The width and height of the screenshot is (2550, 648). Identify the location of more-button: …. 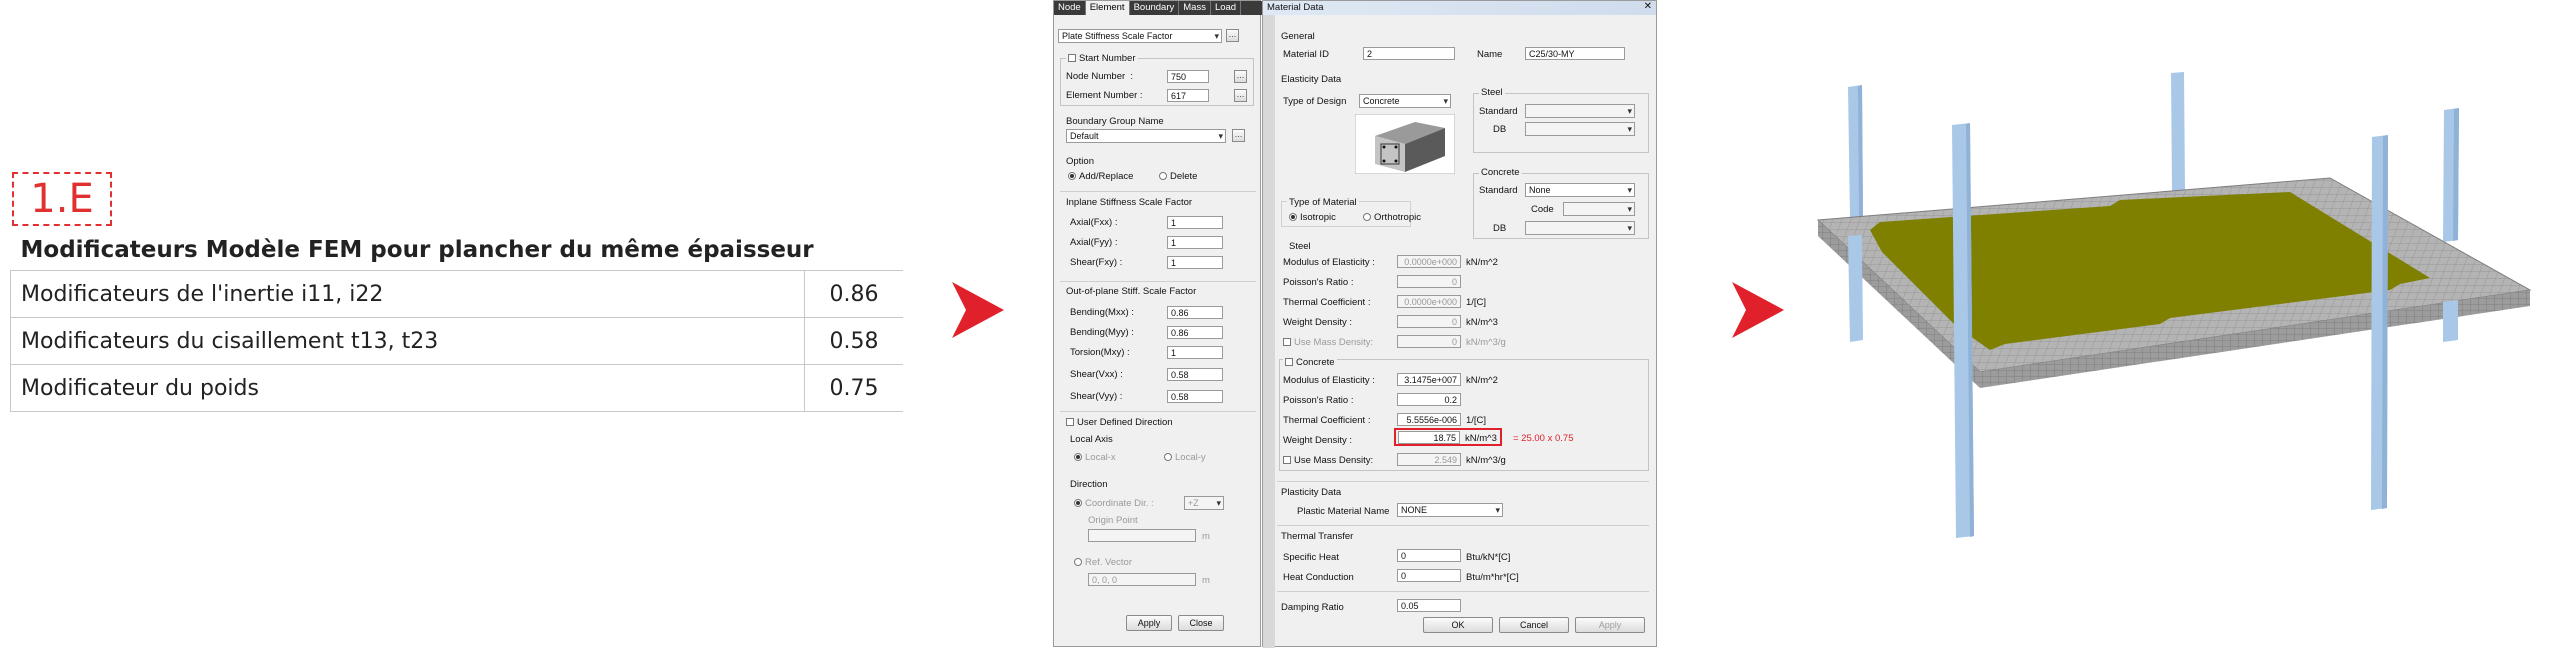
(1232, 35).